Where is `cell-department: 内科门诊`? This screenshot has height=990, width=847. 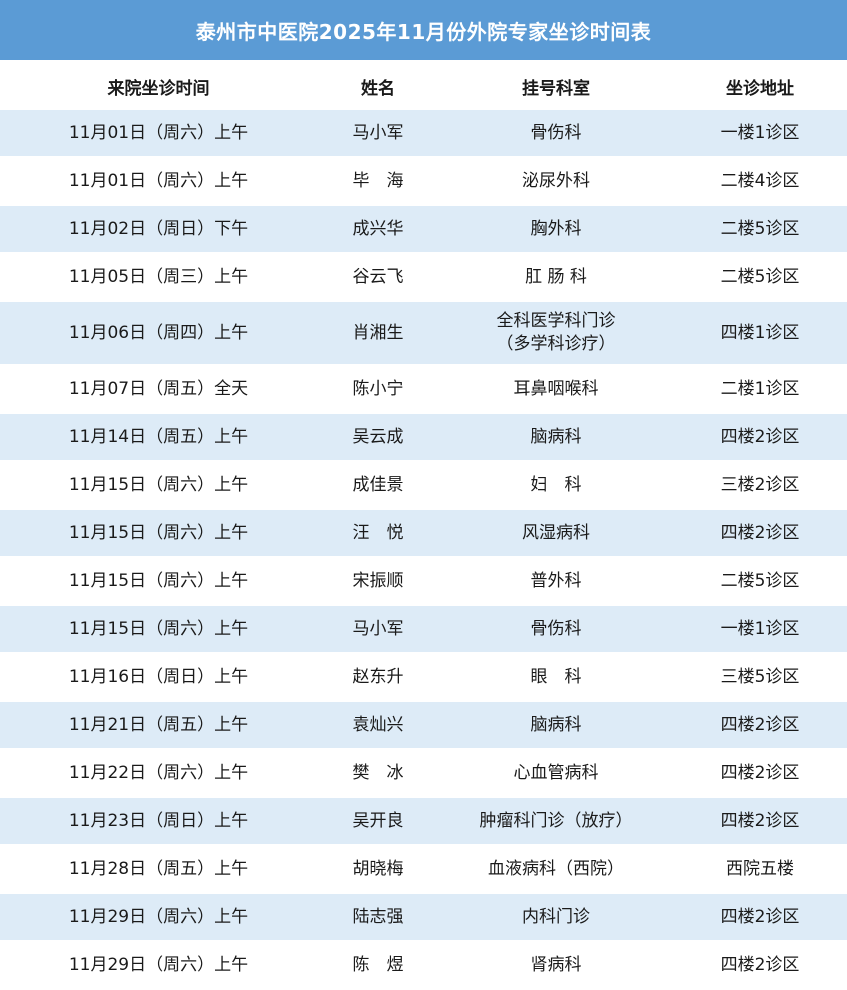
cell-department: 内科门诊 is located at coordinates (556, 917).